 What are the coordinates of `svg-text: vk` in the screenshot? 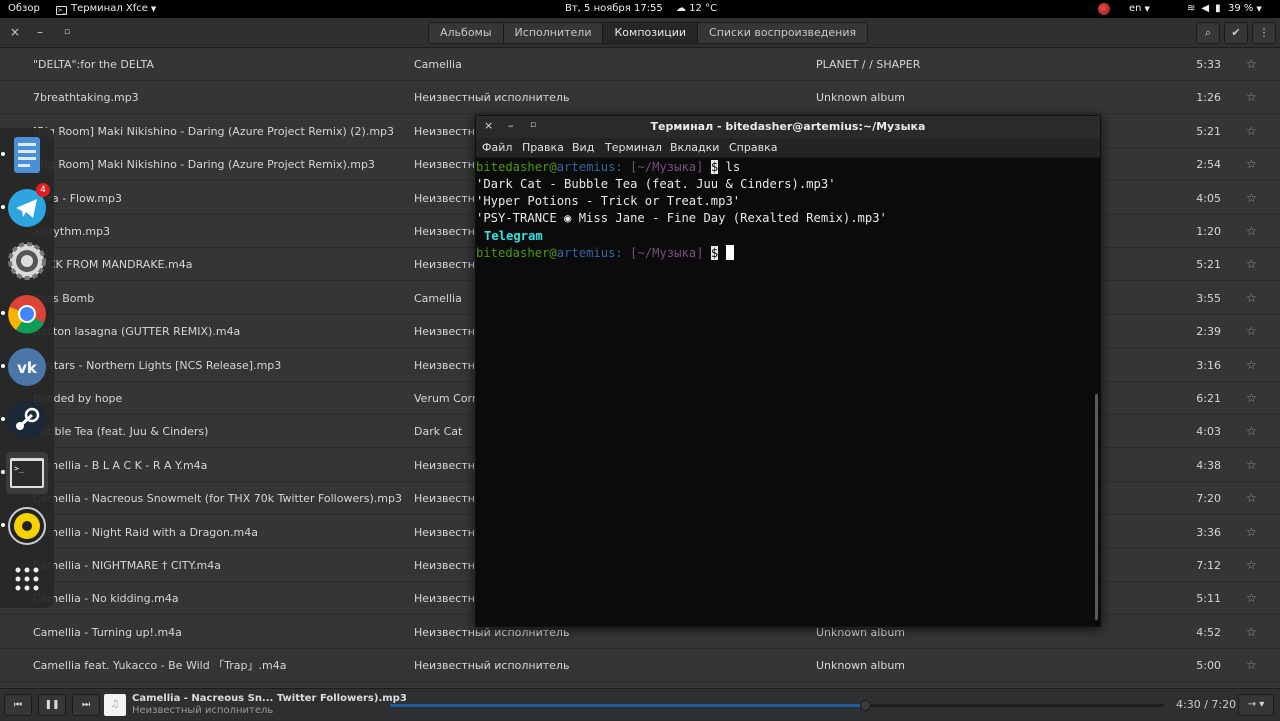 It's located at (27, 368).